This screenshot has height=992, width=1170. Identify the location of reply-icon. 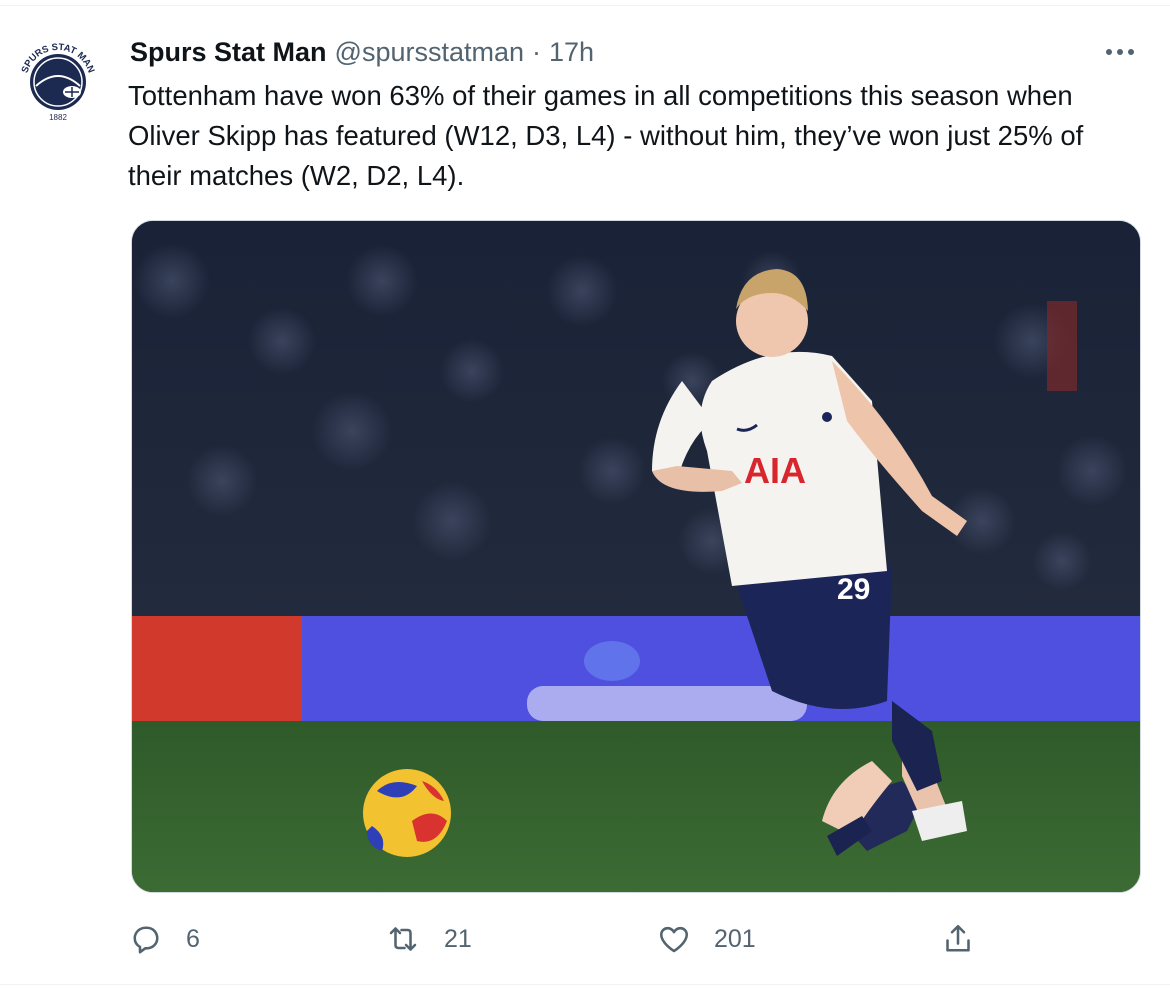
(146, 940).